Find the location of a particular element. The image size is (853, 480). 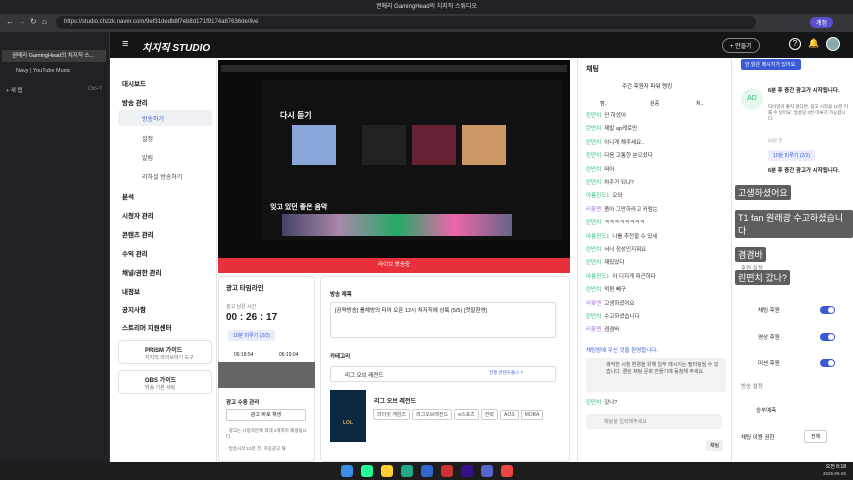

live-badge: 라이브 방송중 is located at coordinates (394, 265).